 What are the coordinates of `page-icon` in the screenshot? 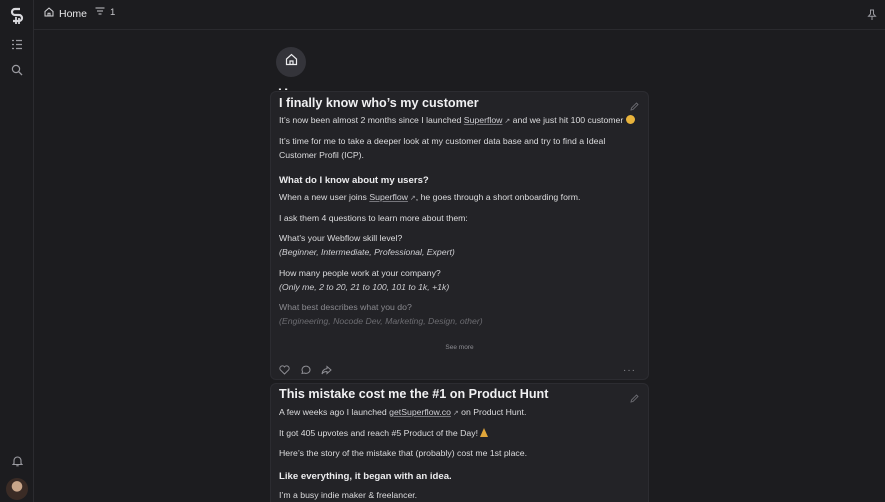 It's located at (291, 62).